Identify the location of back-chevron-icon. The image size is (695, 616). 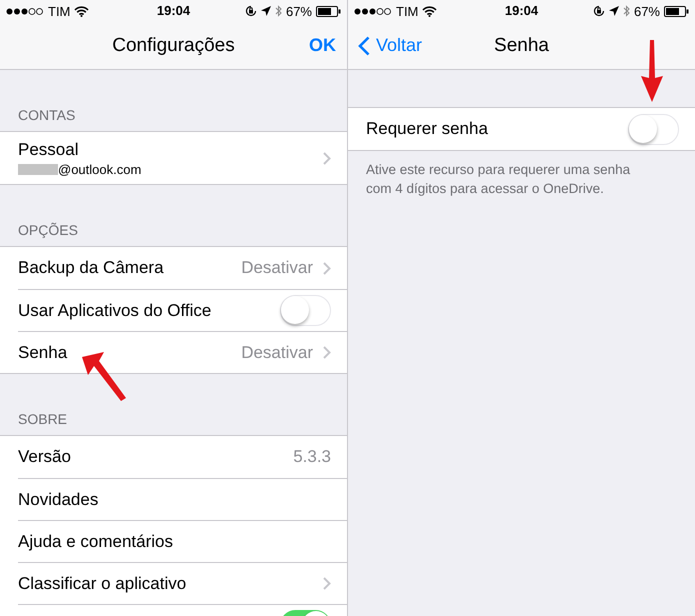
(364, 46).